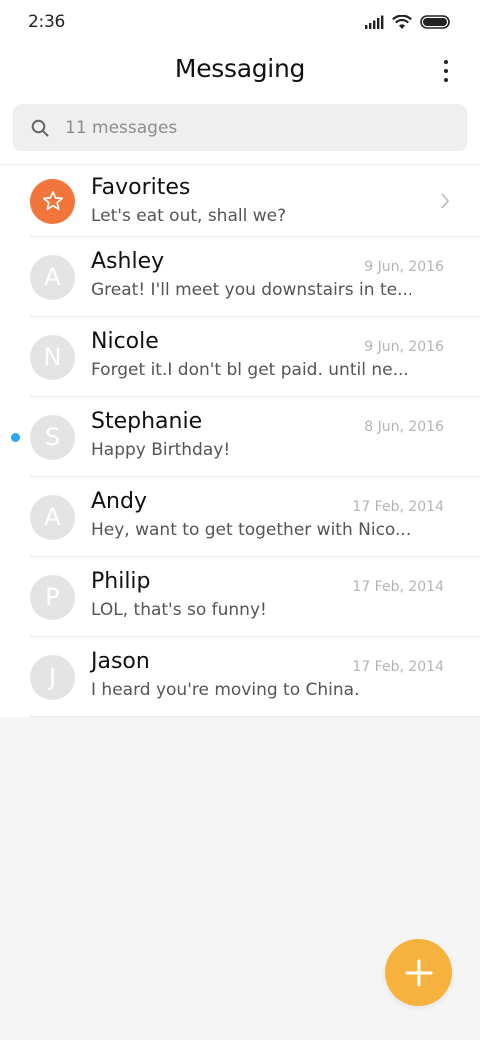 The height and width of the screenshot is (1040, 480). I want to click on more-options-button, so click(446, 71).